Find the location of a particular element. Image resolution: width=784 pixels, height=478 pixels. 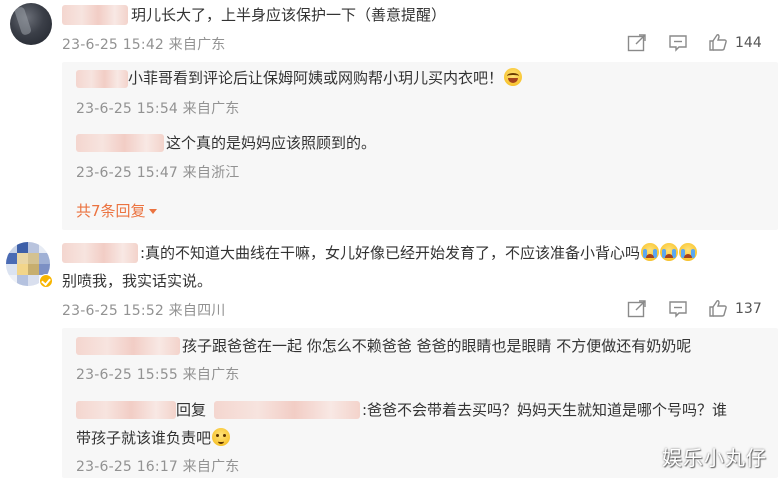

laughing-crying-emoji is located at coordinates (513, 77).